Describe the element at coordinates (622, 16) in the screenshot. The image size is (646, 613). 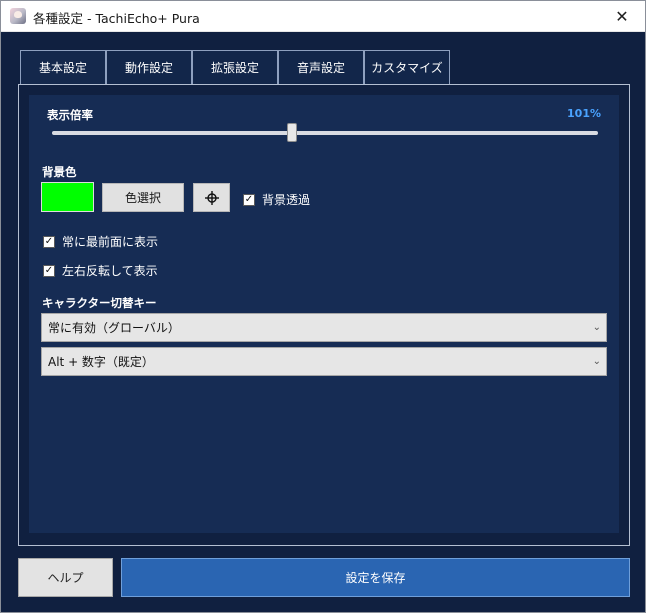
I see `close-button: ✕` at that location.